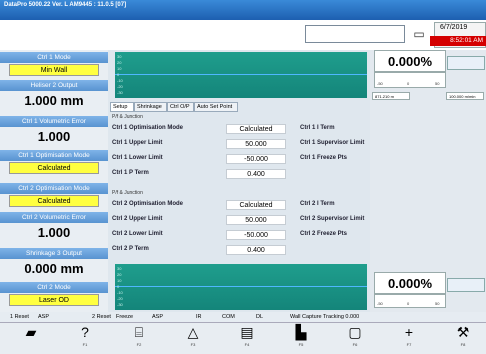 The image size is (486, 354). What do you see at coordinates (120, 80) in the screenshot?
I see `graph-tick: -10` at bounding box center [120, 80].